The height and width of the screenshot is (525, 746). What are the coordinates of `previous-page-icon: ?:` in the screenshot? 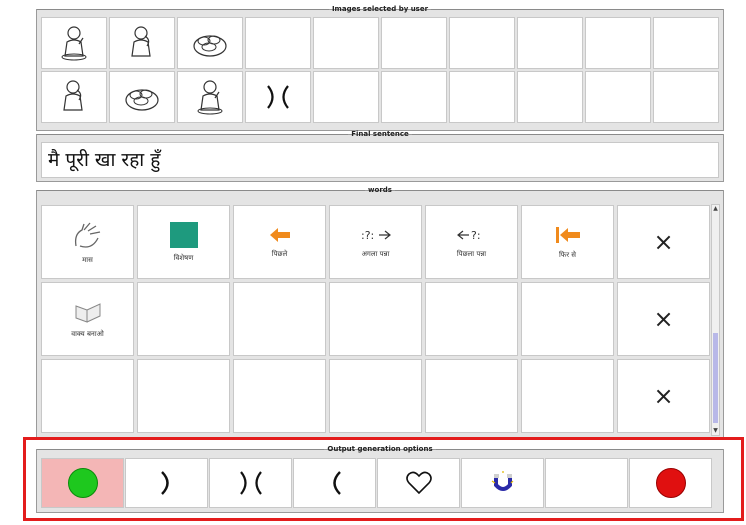 It's located at (468, 235).